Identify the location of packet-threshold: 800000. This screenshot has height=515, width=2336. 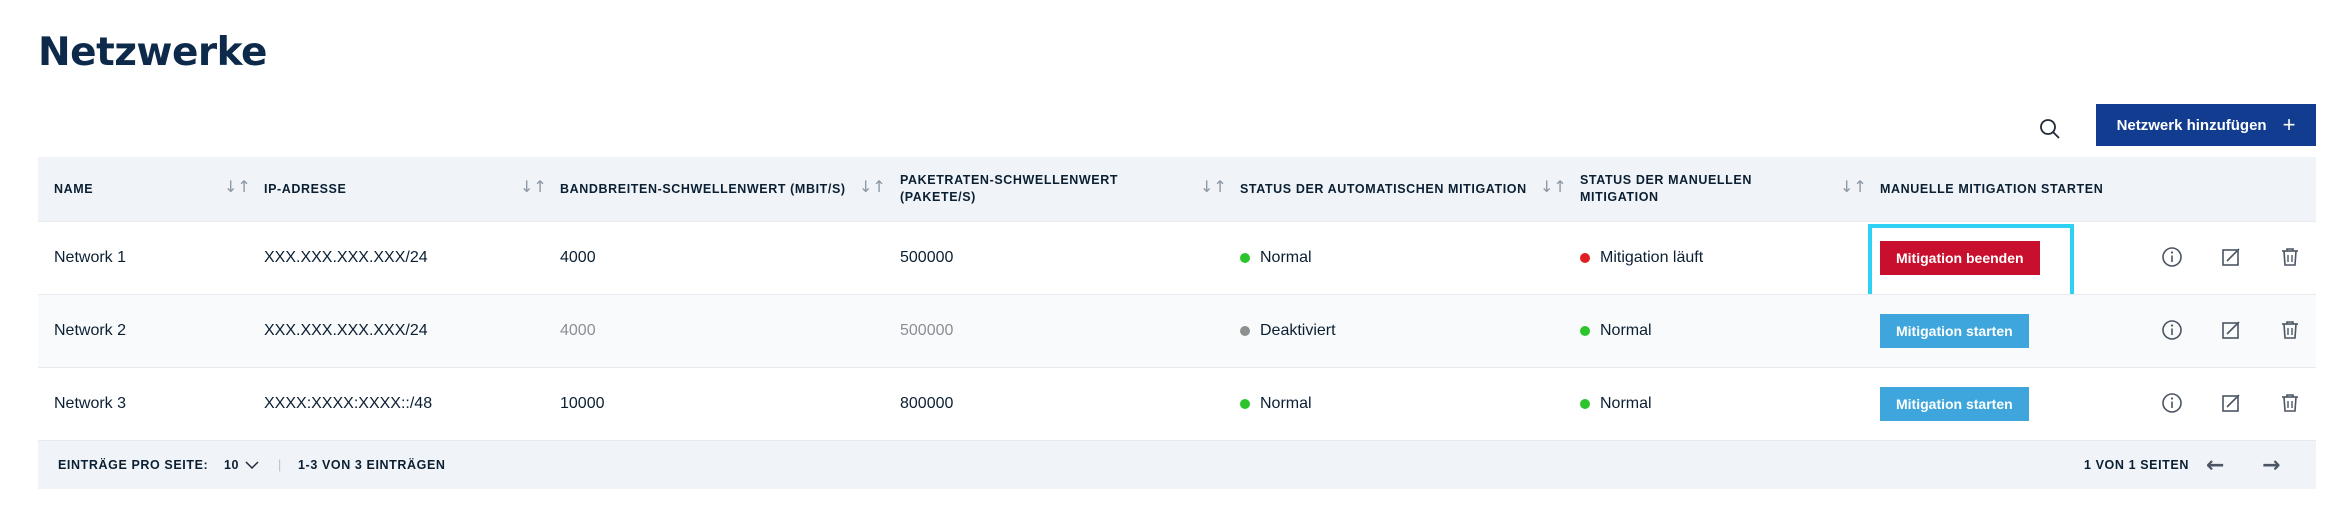
(927, 403).